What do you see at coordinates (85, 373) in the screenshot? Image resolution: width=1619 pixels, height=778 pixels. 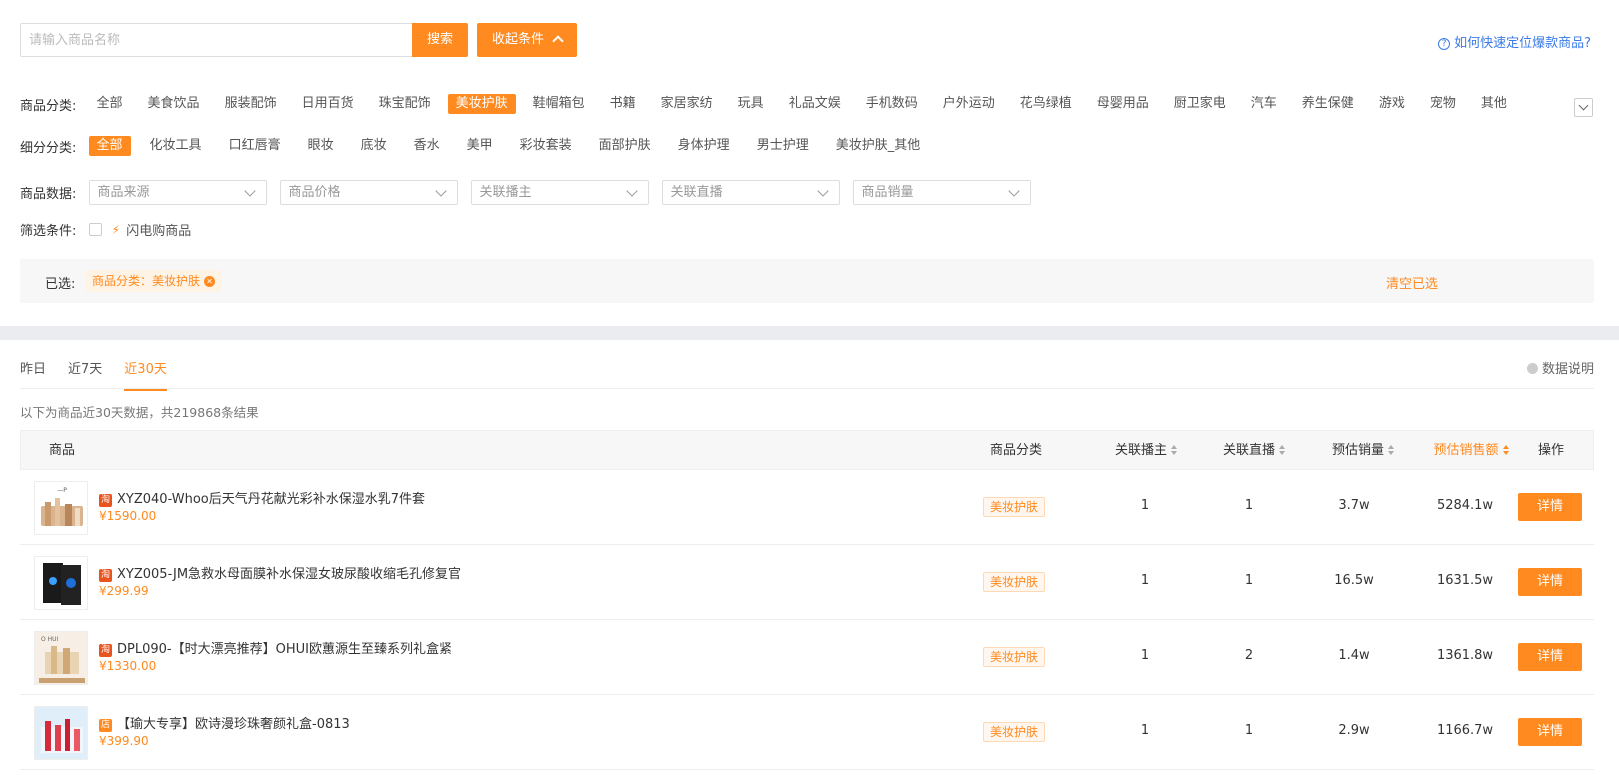 I see `tab: 近7天` at bounding box center [85, 373].